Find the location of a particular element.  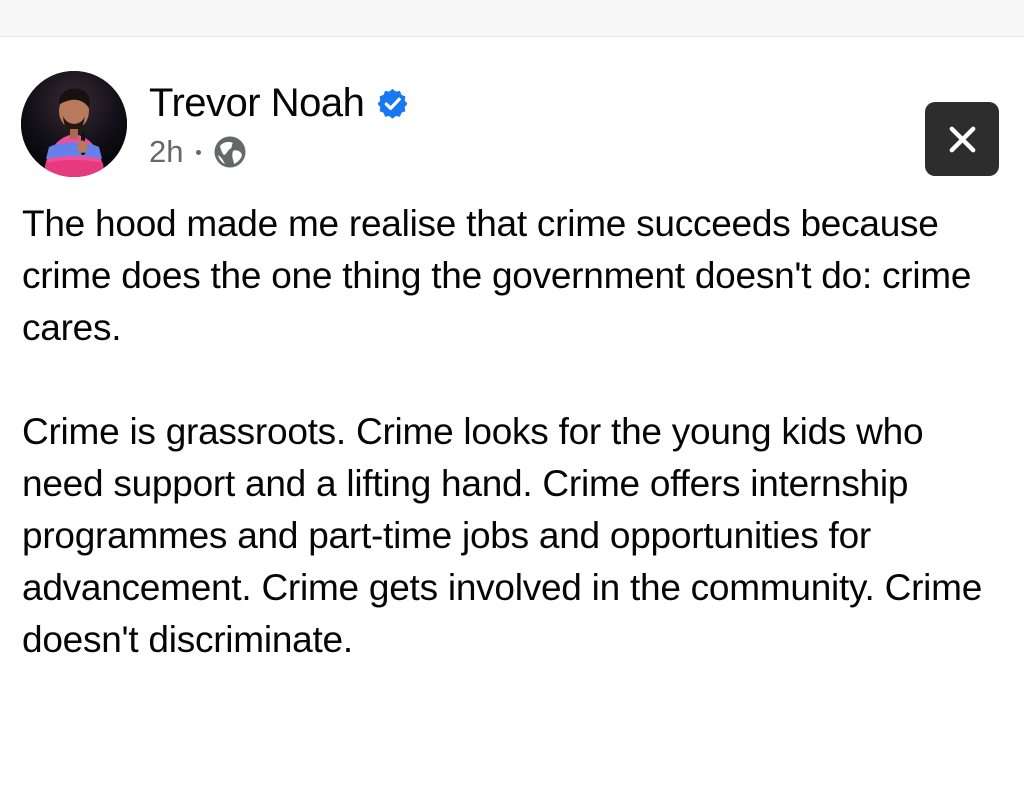

author-name-link: Trevor Noah is located at coordinates (257, 103).